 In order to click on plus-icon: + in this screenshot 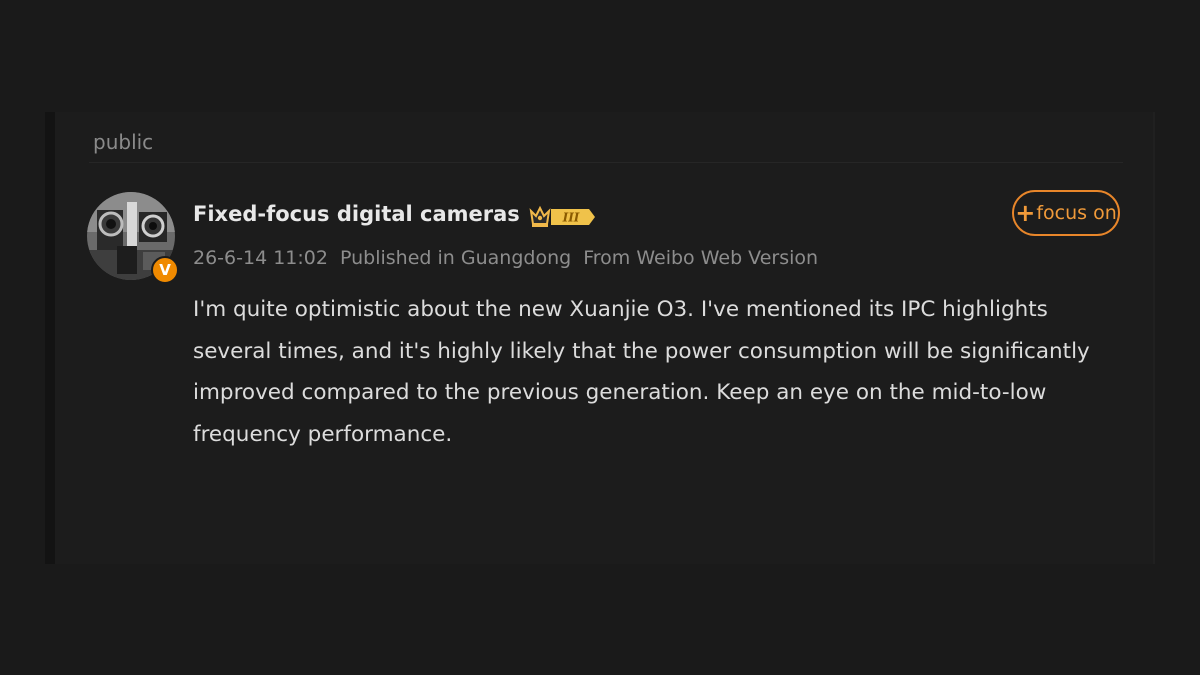, I will do `click(1025, 213)`.